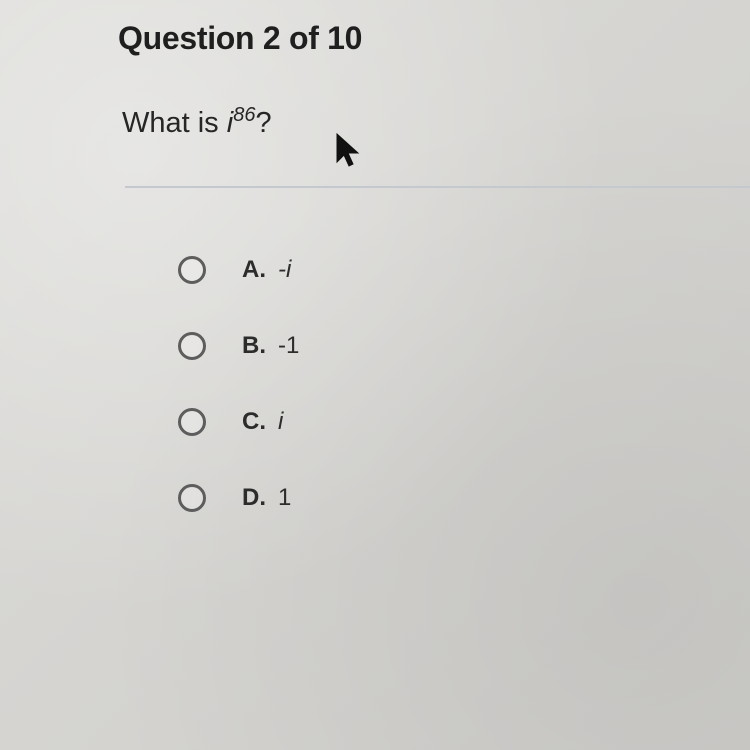 The width and height of the screenshot is (750, 750). What do you see at coordinates (254, 421) in the screenshot?
I see `option-letter: C.` at bounding box center [254, 421].